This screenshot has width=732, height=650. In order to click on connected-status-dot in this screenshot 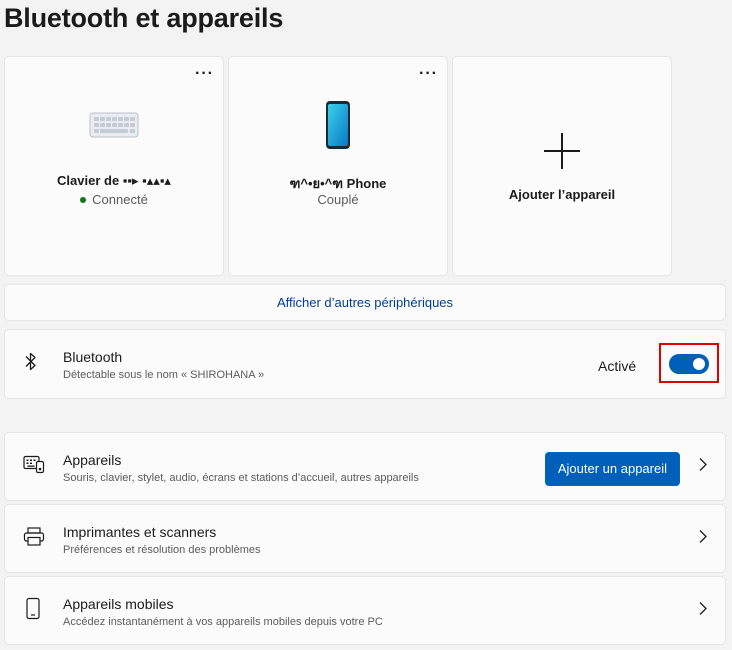, I will do `click(83, 199)`.